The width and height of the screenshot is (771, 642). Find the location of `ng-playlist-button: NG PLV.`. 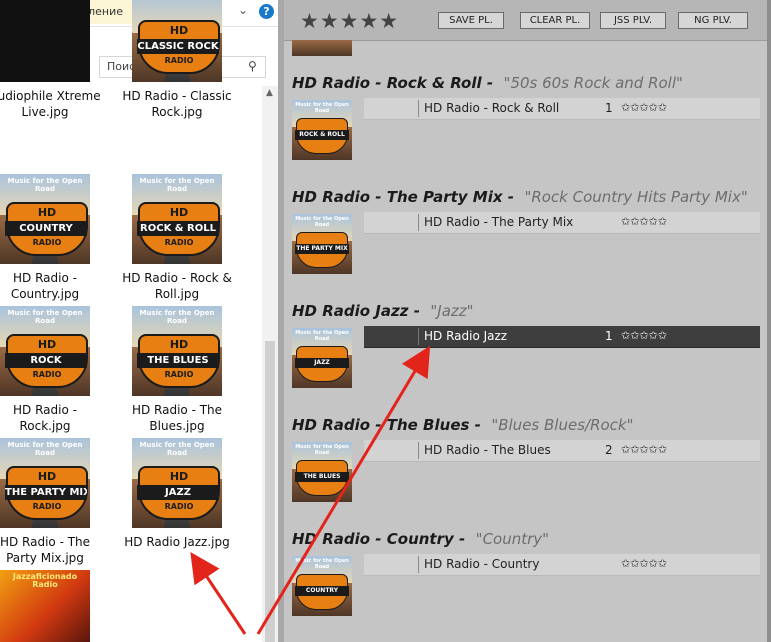

ng-playlist-button: NG PLV. is located at coordinates (713, 20).